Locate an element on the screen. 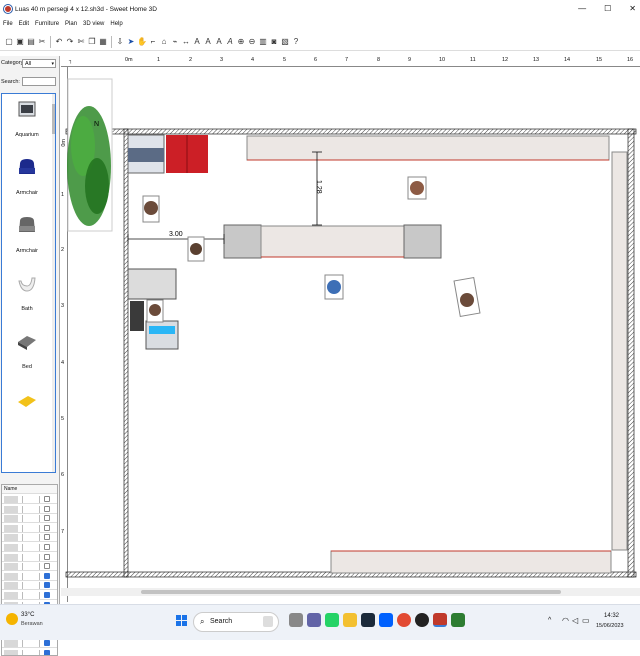 This screenshot has height=656, width=640. catalog-item-partial is located at coordinates (27, 413).